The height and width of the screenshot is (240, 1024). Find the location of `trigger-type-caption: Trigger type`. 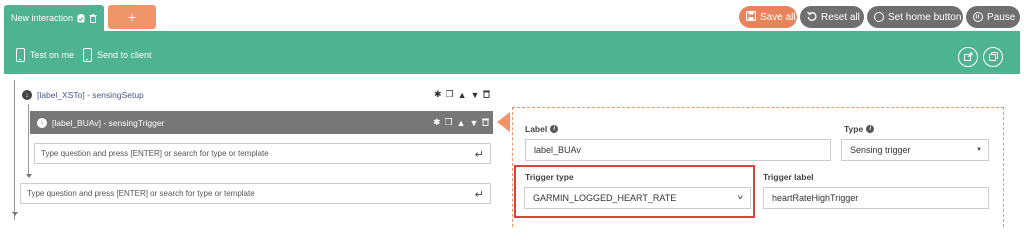

trigger-type-caption: Trigger type is located at coordinates (549, 177).